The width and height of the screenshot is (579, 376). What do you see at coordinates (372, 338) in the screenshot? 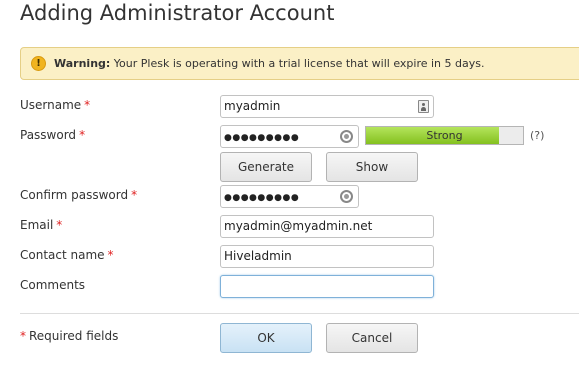
I see `cancel-button: Cancel` at bounding box center [372, 338].